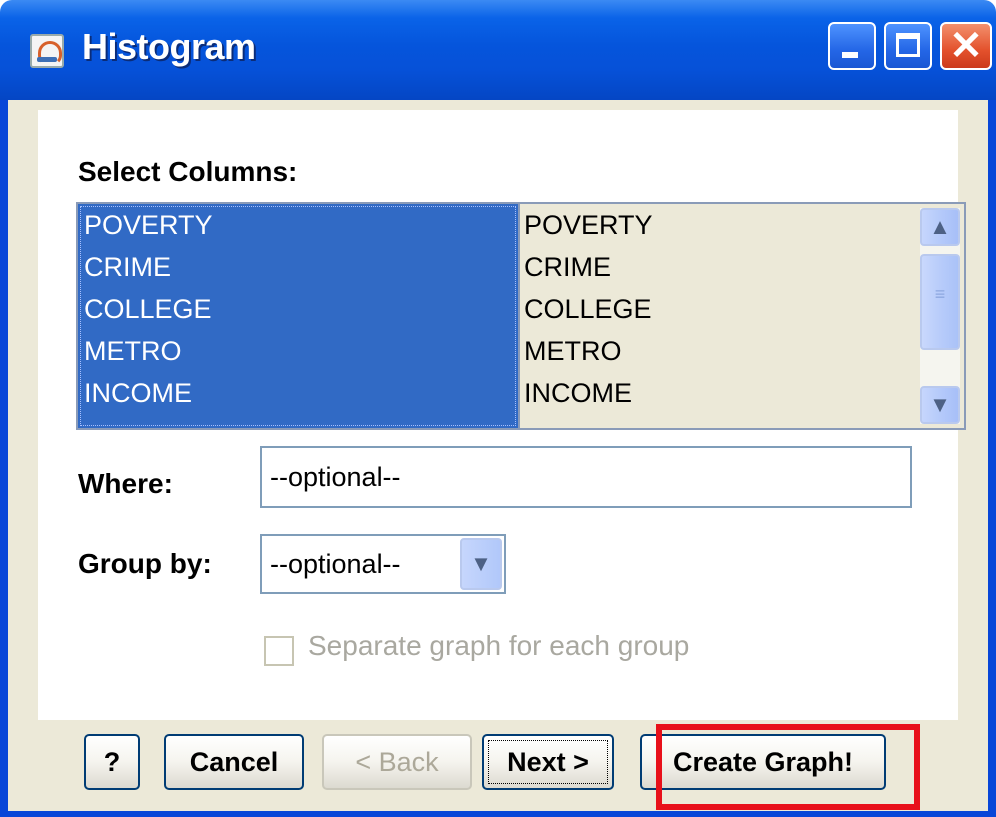  I want to click on scroll-down-button: ▼, so click(940, 405).